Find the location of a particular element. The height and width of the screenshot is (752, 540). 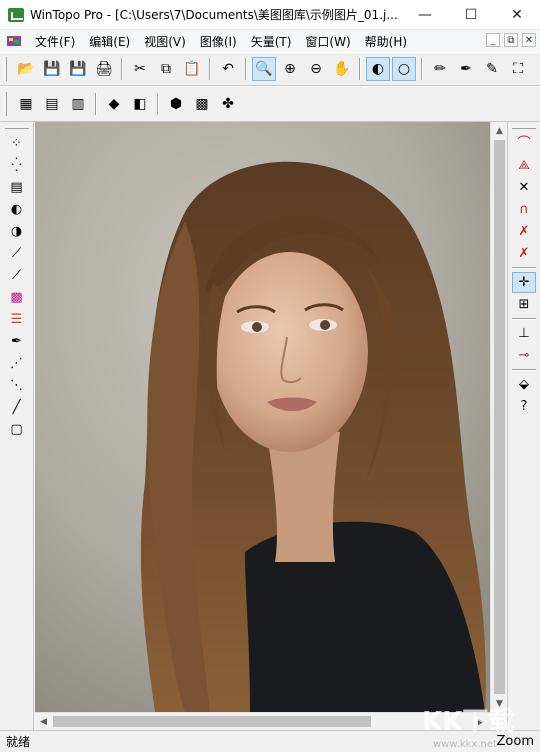

help-cursor-icon: ? is located at coordinates (524, 406).